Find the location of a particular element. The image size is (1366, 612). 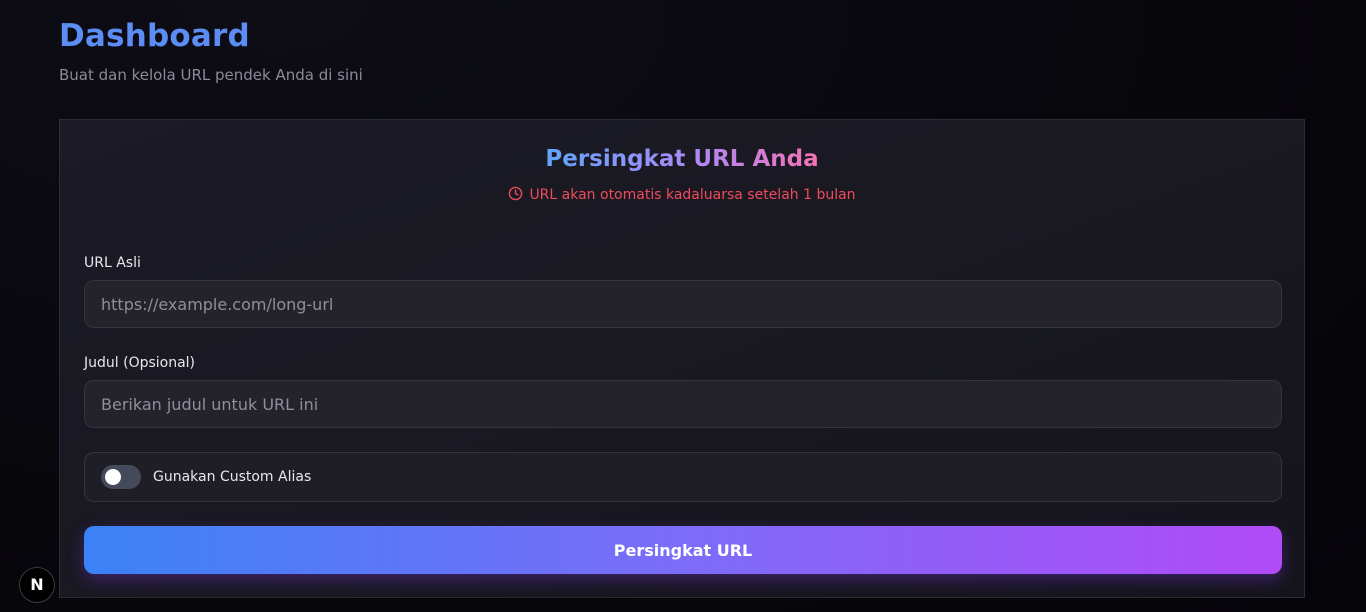

shorten-url-button: Persingkat URL is located at coordinates (683, 550).